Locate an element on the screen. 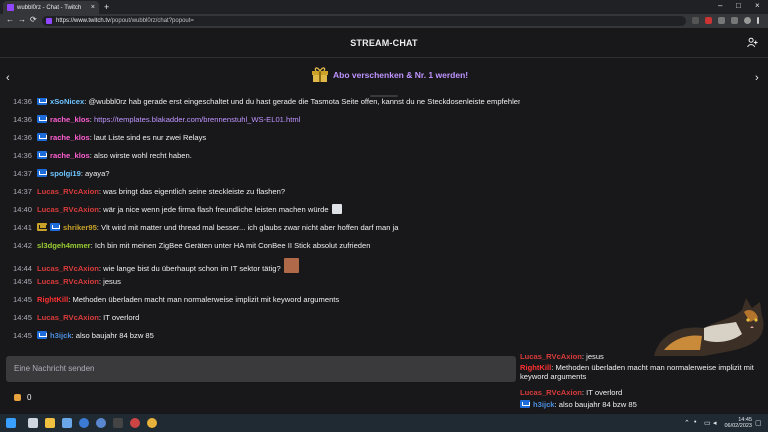  message-username: sl3dgeh4mmer is located at coordinates (64, 245).